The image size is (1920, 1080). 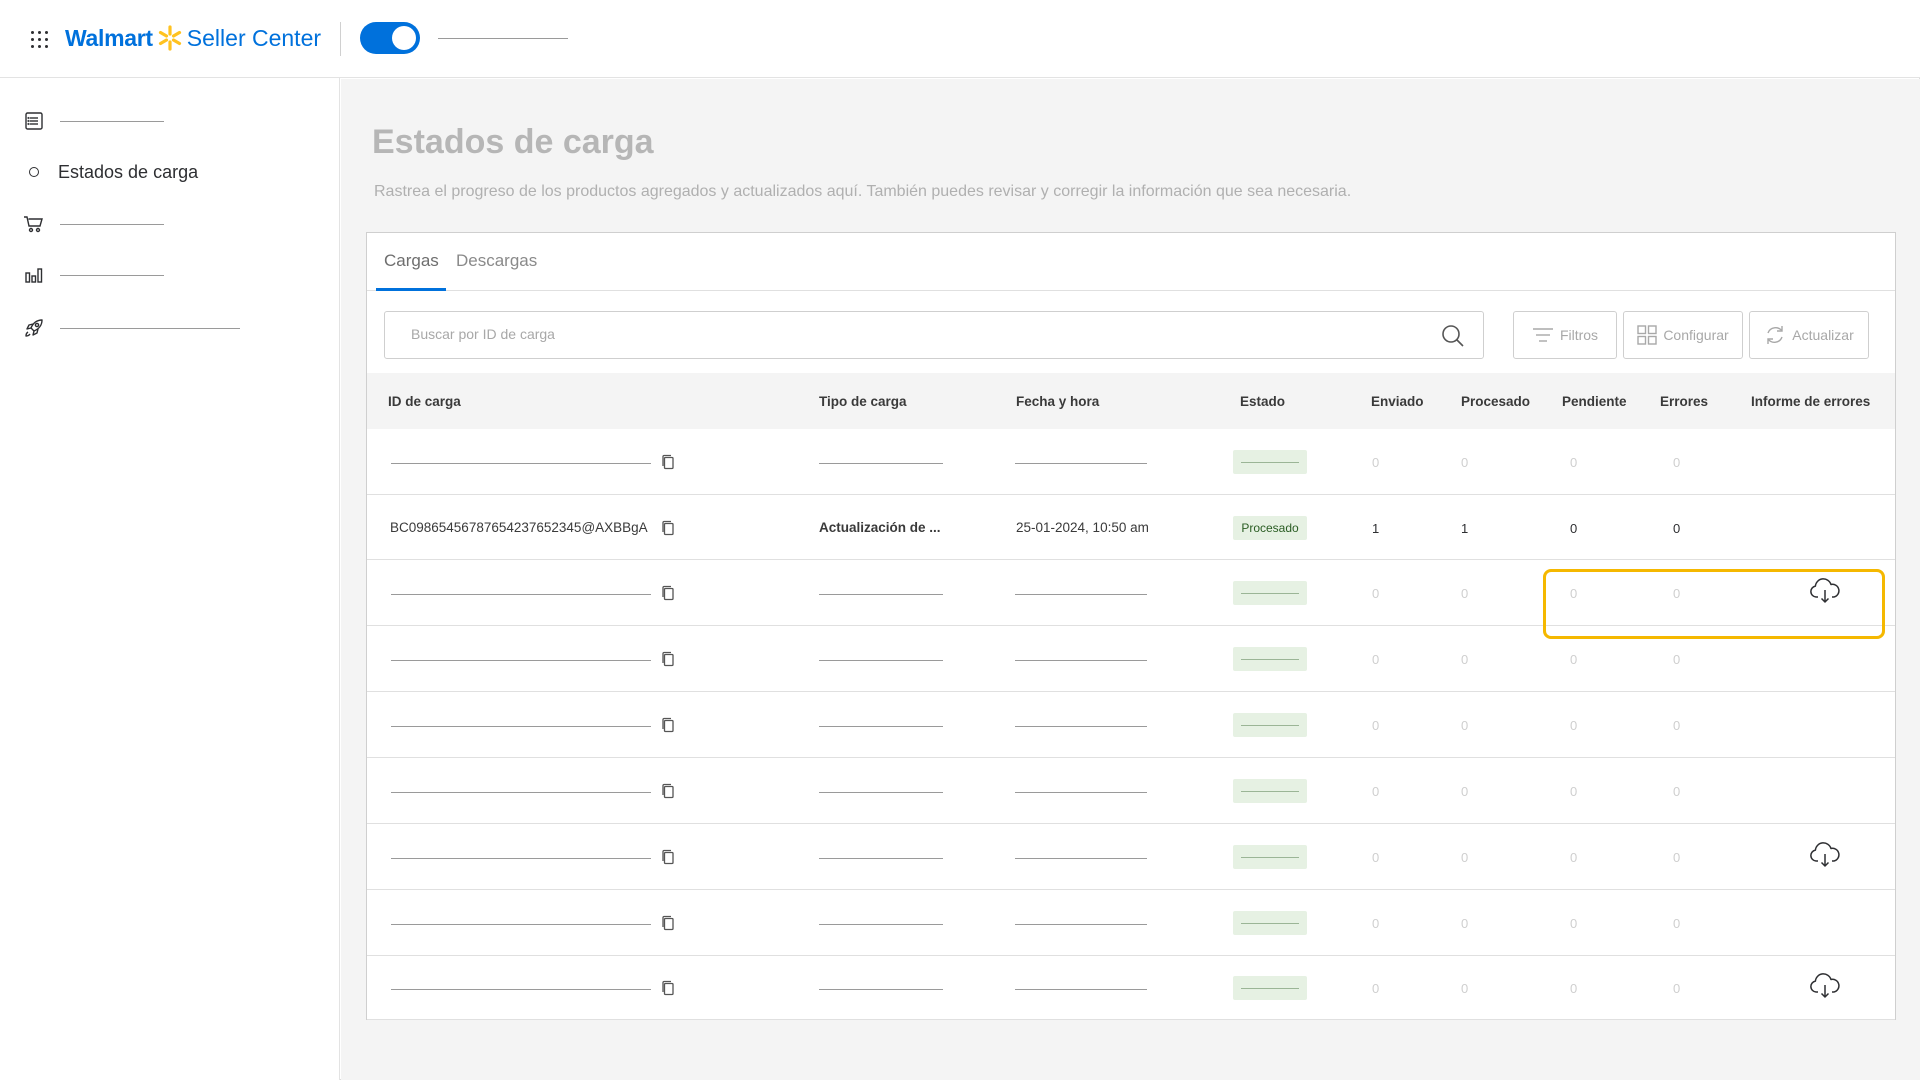 I want to click on spark-icon, so click(x=169, y=38).